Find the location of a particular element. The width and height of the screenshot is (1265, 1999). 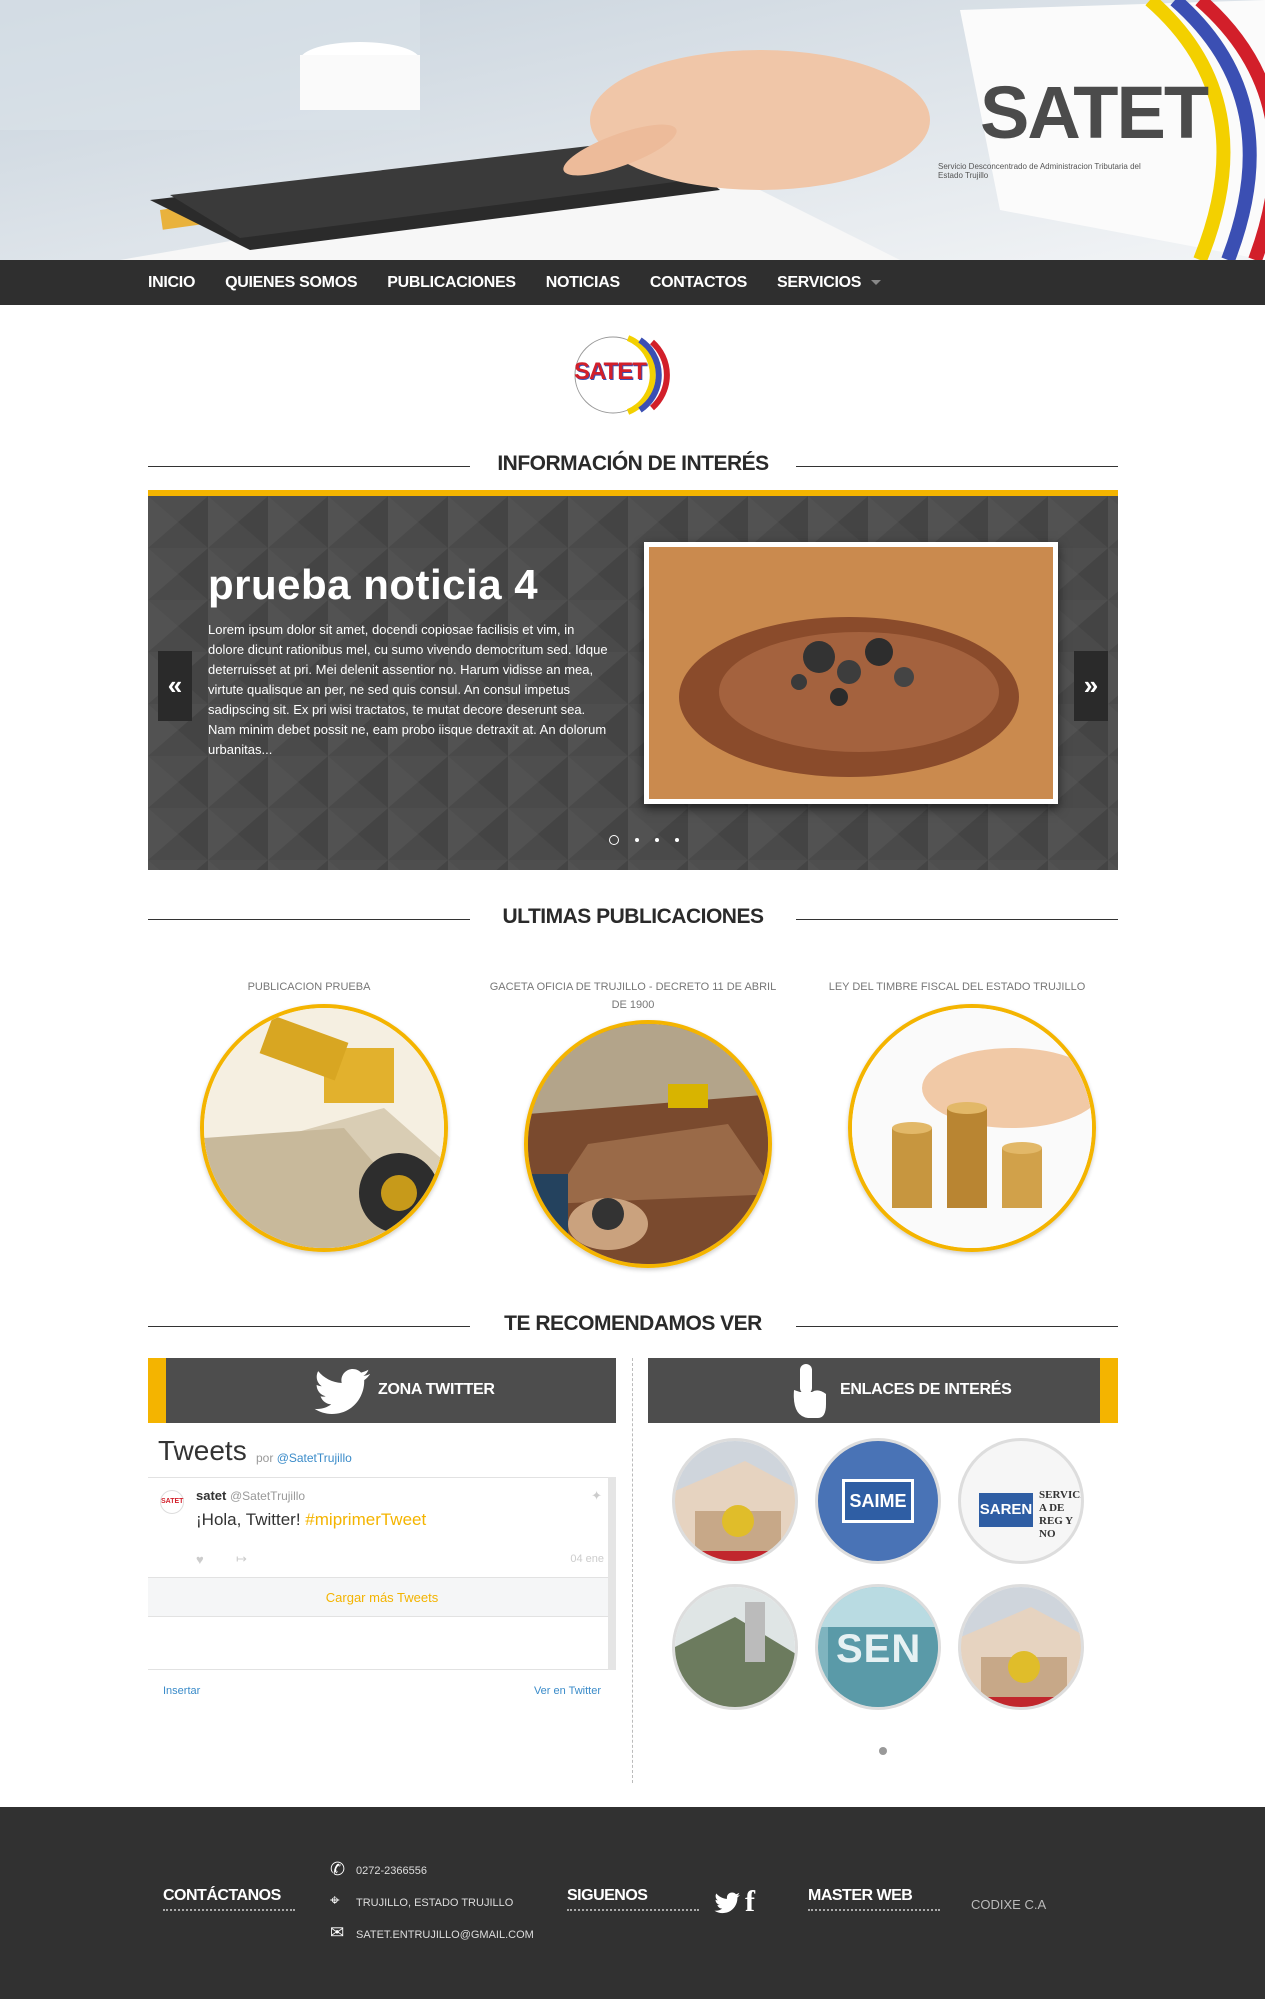

tweet-text-row: ¡Hola, Twitter! #miprimerTweet is located at coordinates (311, 1520).